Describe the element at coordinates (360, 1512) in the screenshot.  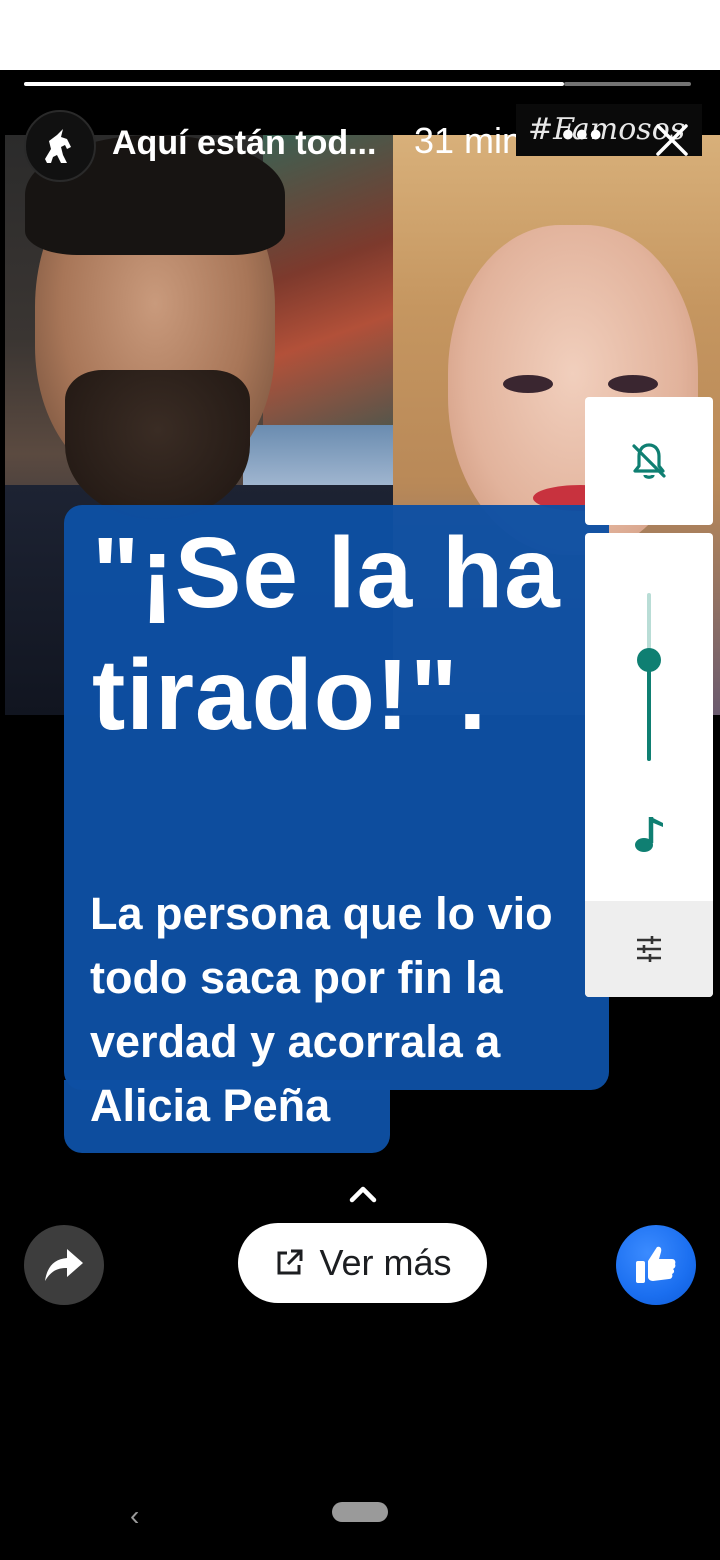
I see `nav-home-pill` at that location.